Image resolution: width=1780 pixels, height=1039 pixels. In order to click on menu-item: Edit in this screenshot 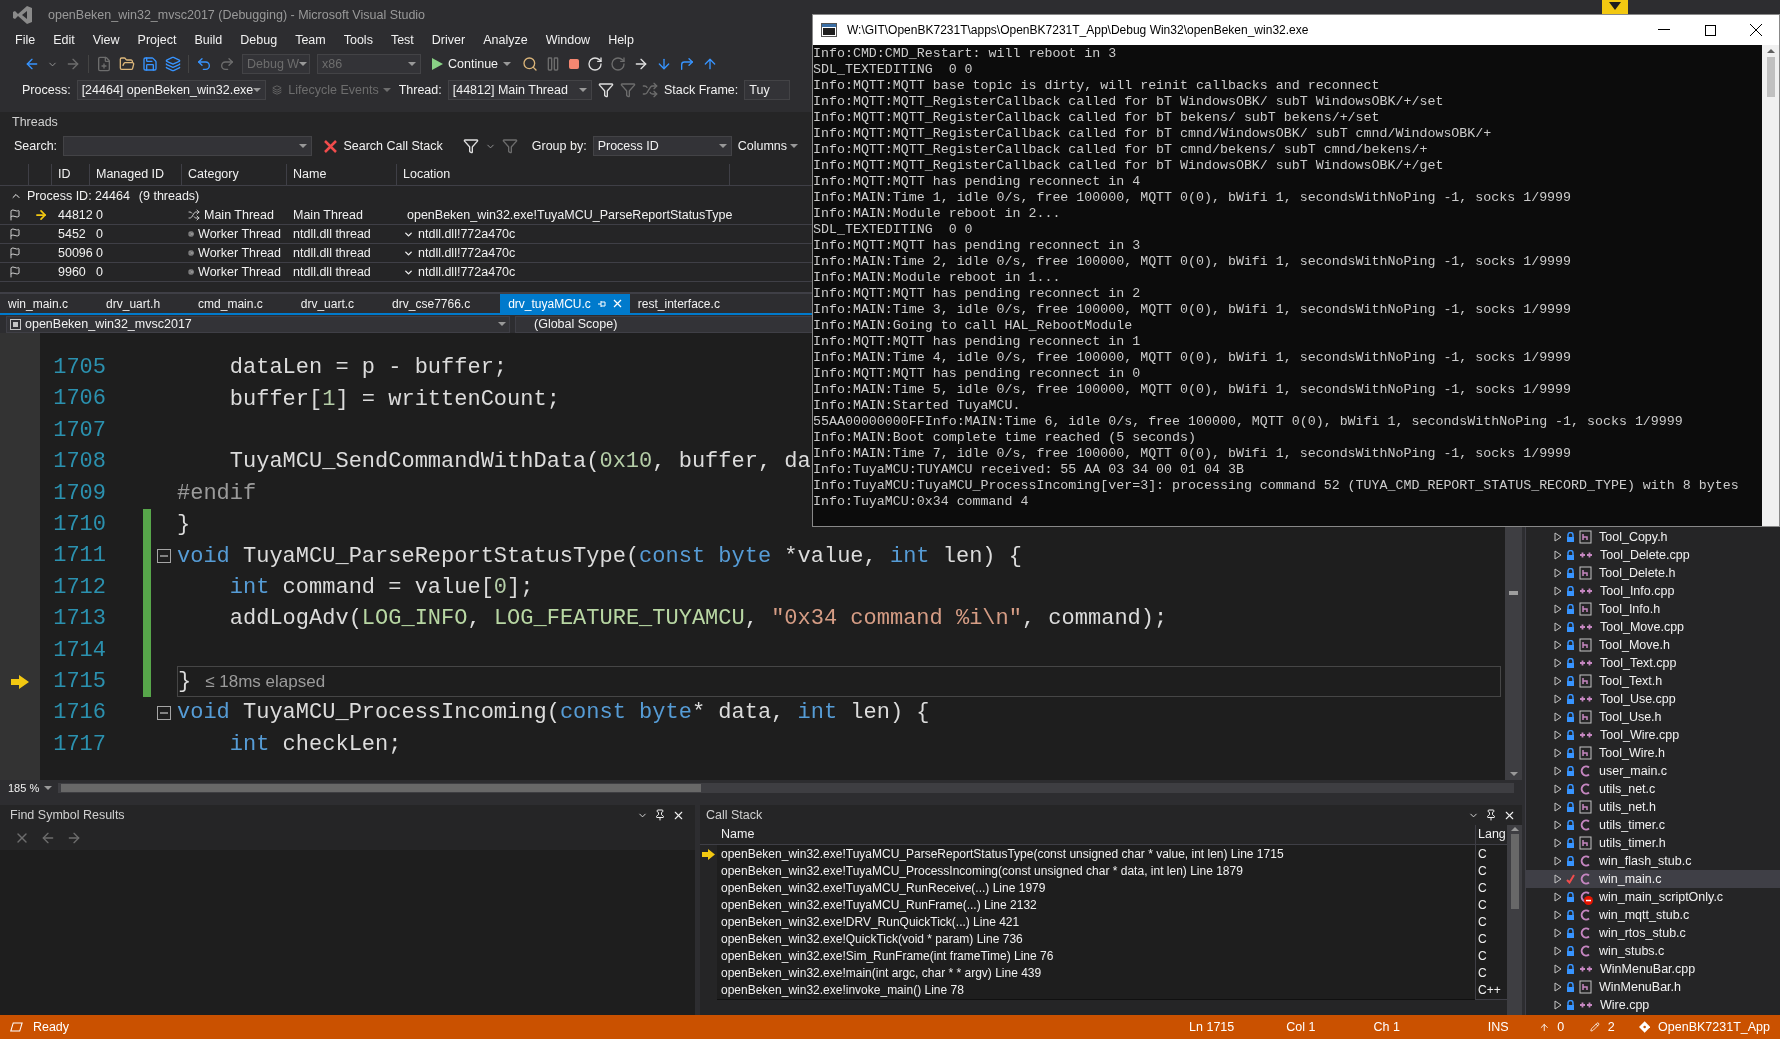, I will do `click(64, 40)`.